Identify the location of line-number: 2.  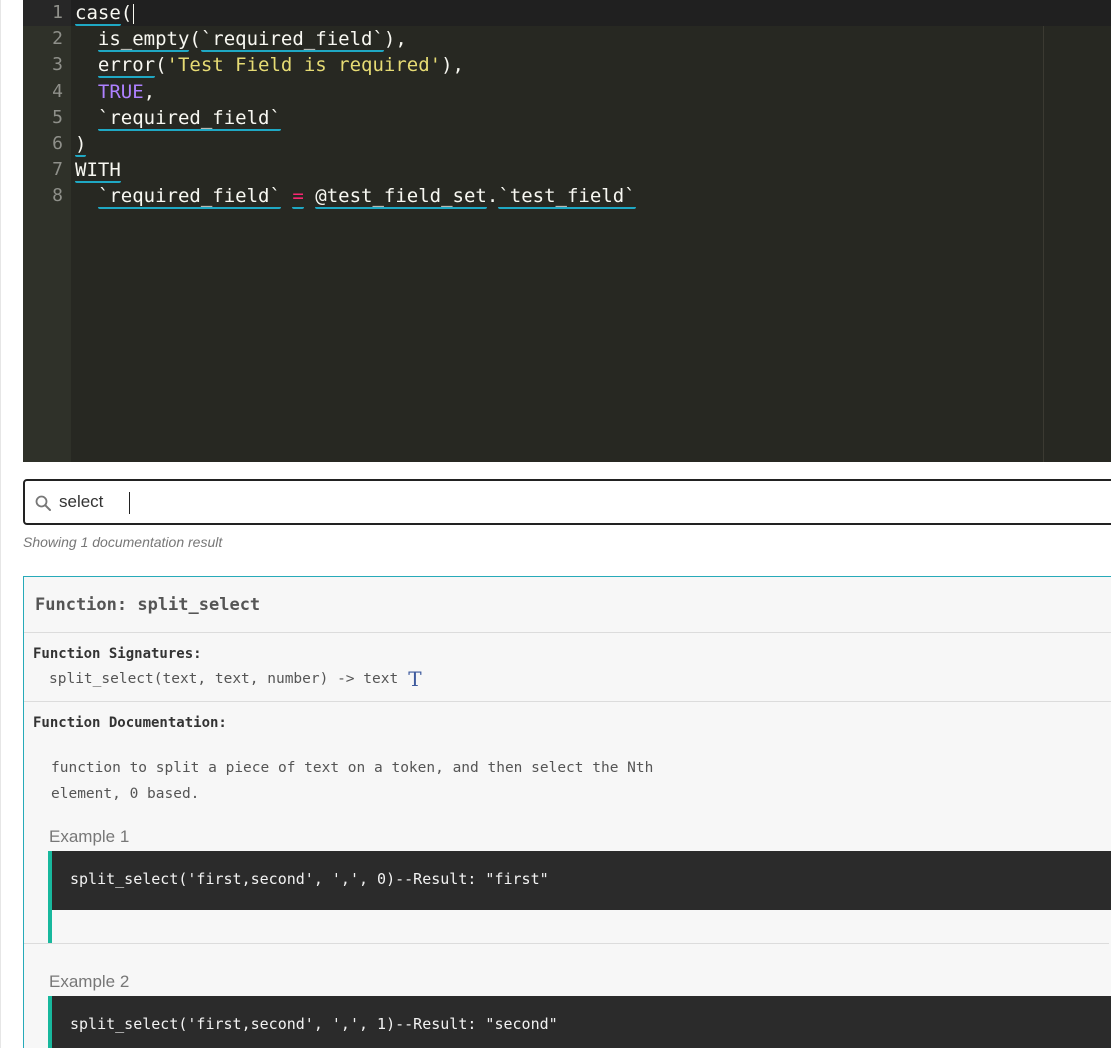
(57, 39).